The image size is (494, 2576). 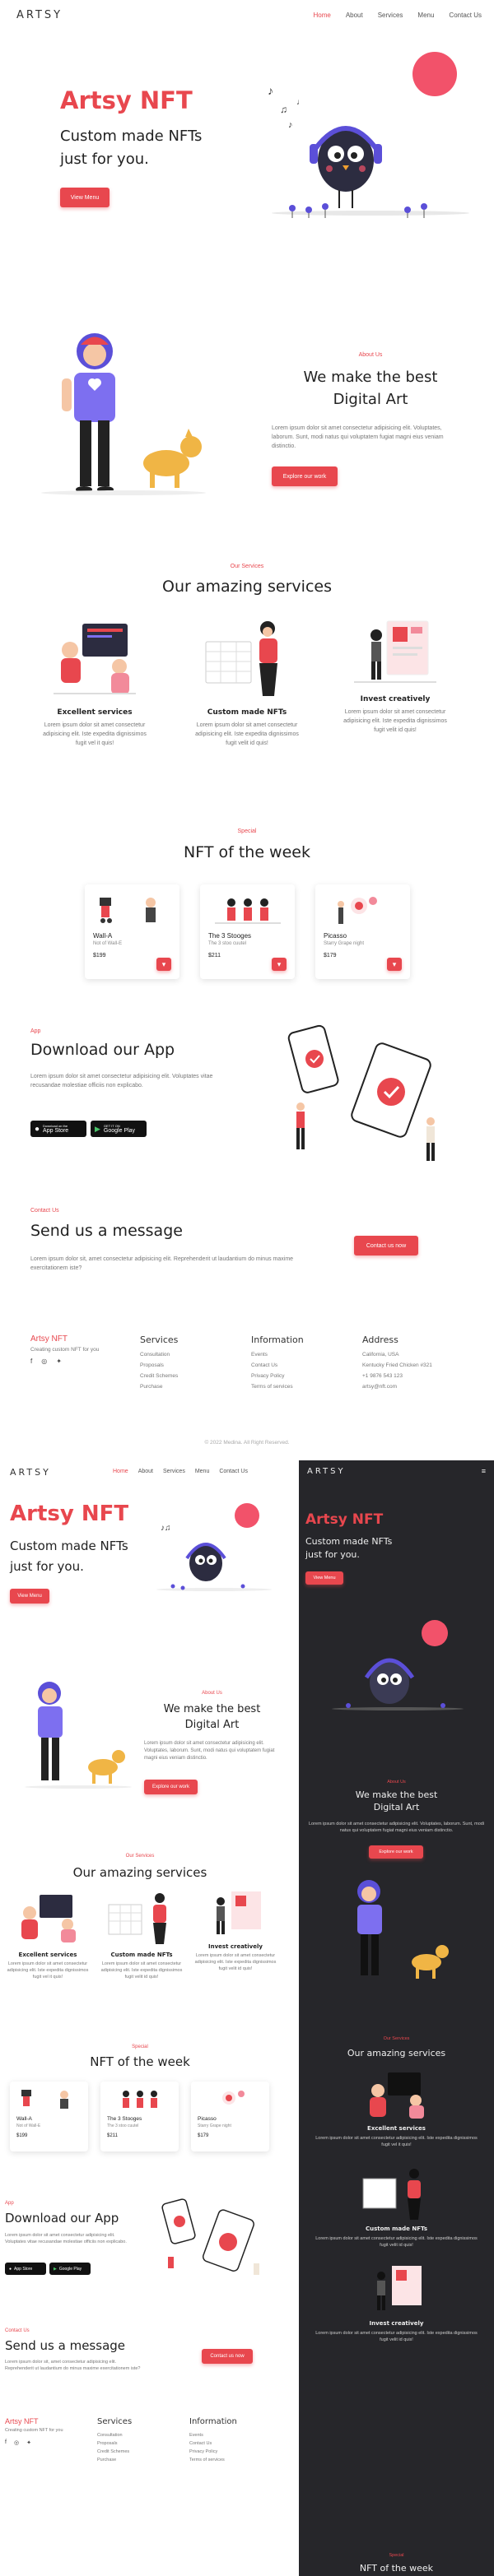 I want to click on google-play-icon: ▶, so click(x=97, y=1128).